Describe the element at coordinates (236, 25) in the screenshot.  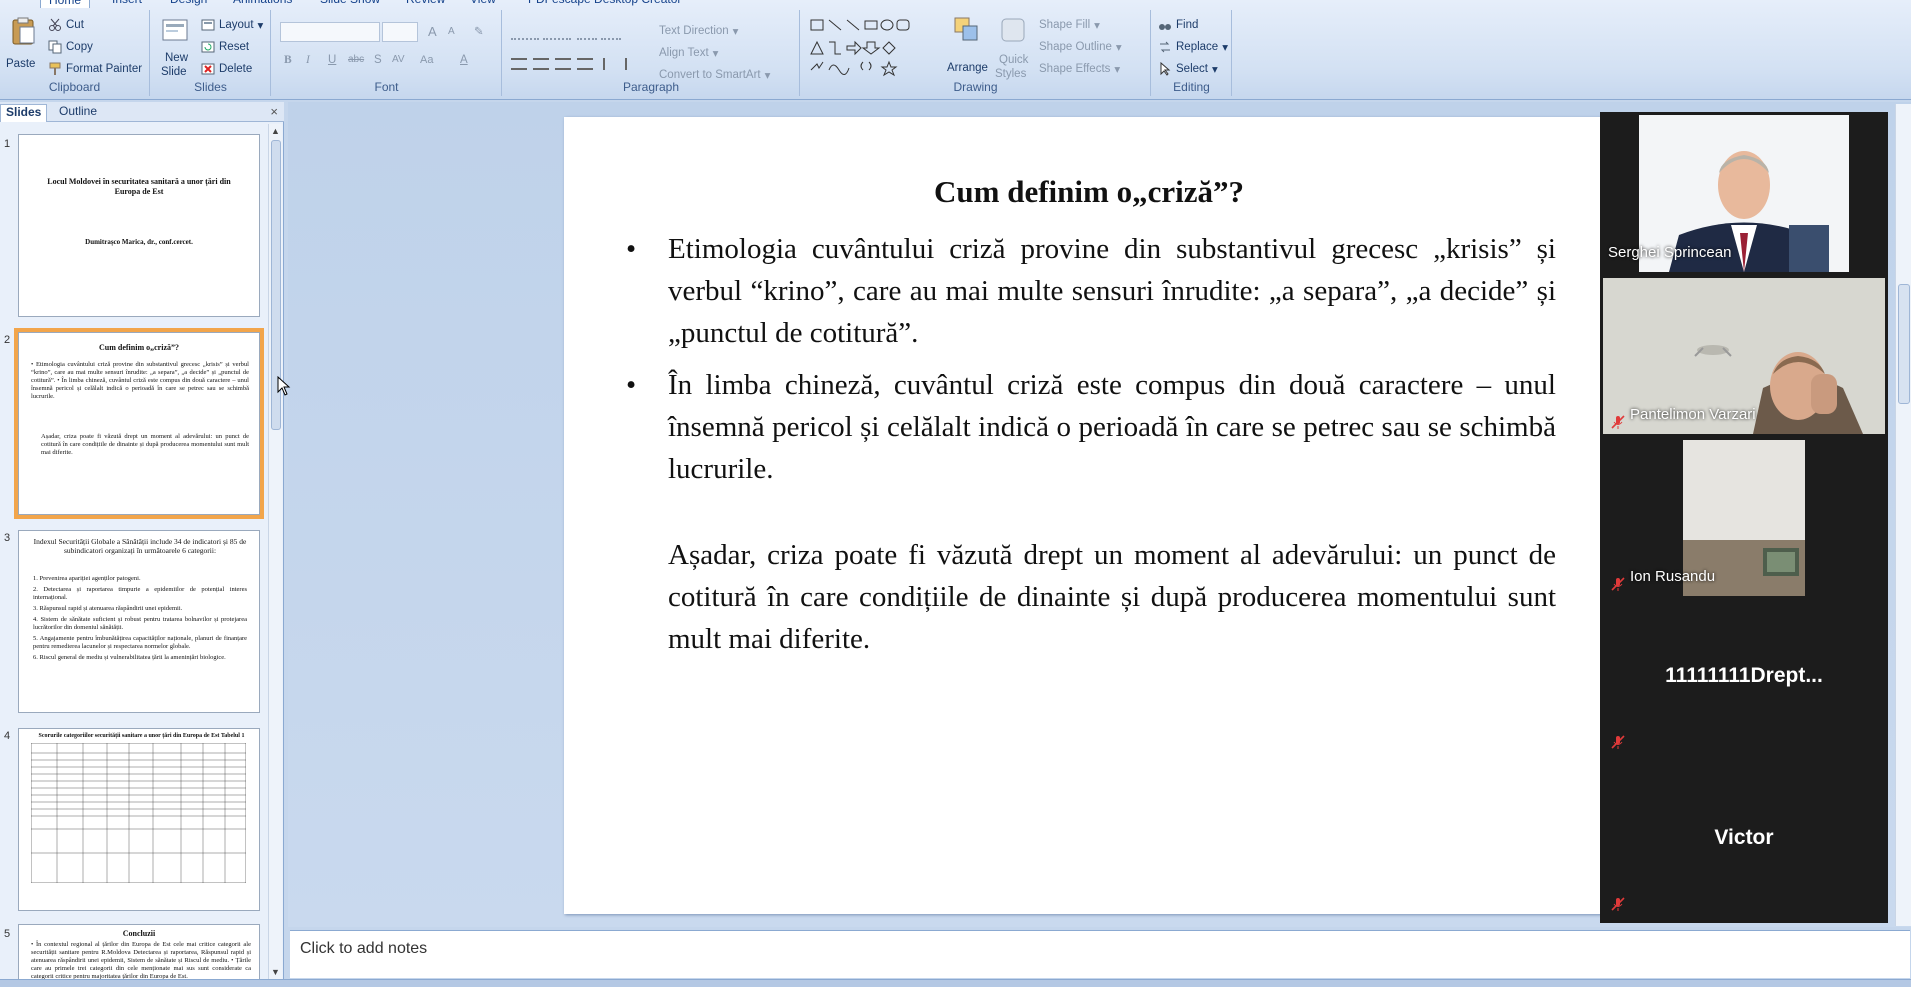
I see `layout-label: Layout` at that location.